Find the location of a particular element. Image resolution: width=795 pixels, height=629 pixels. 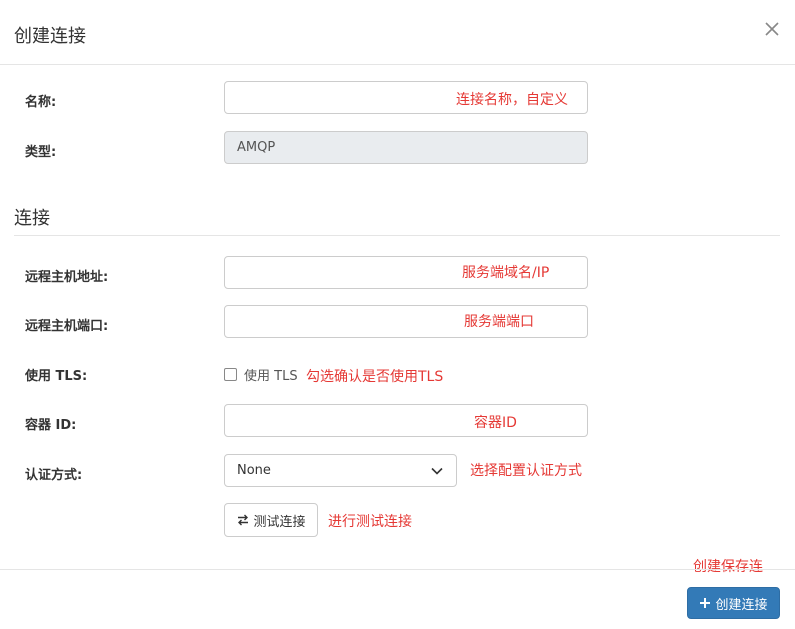

create-connection-label: 创建连接 is located at coordinates (741, 605).